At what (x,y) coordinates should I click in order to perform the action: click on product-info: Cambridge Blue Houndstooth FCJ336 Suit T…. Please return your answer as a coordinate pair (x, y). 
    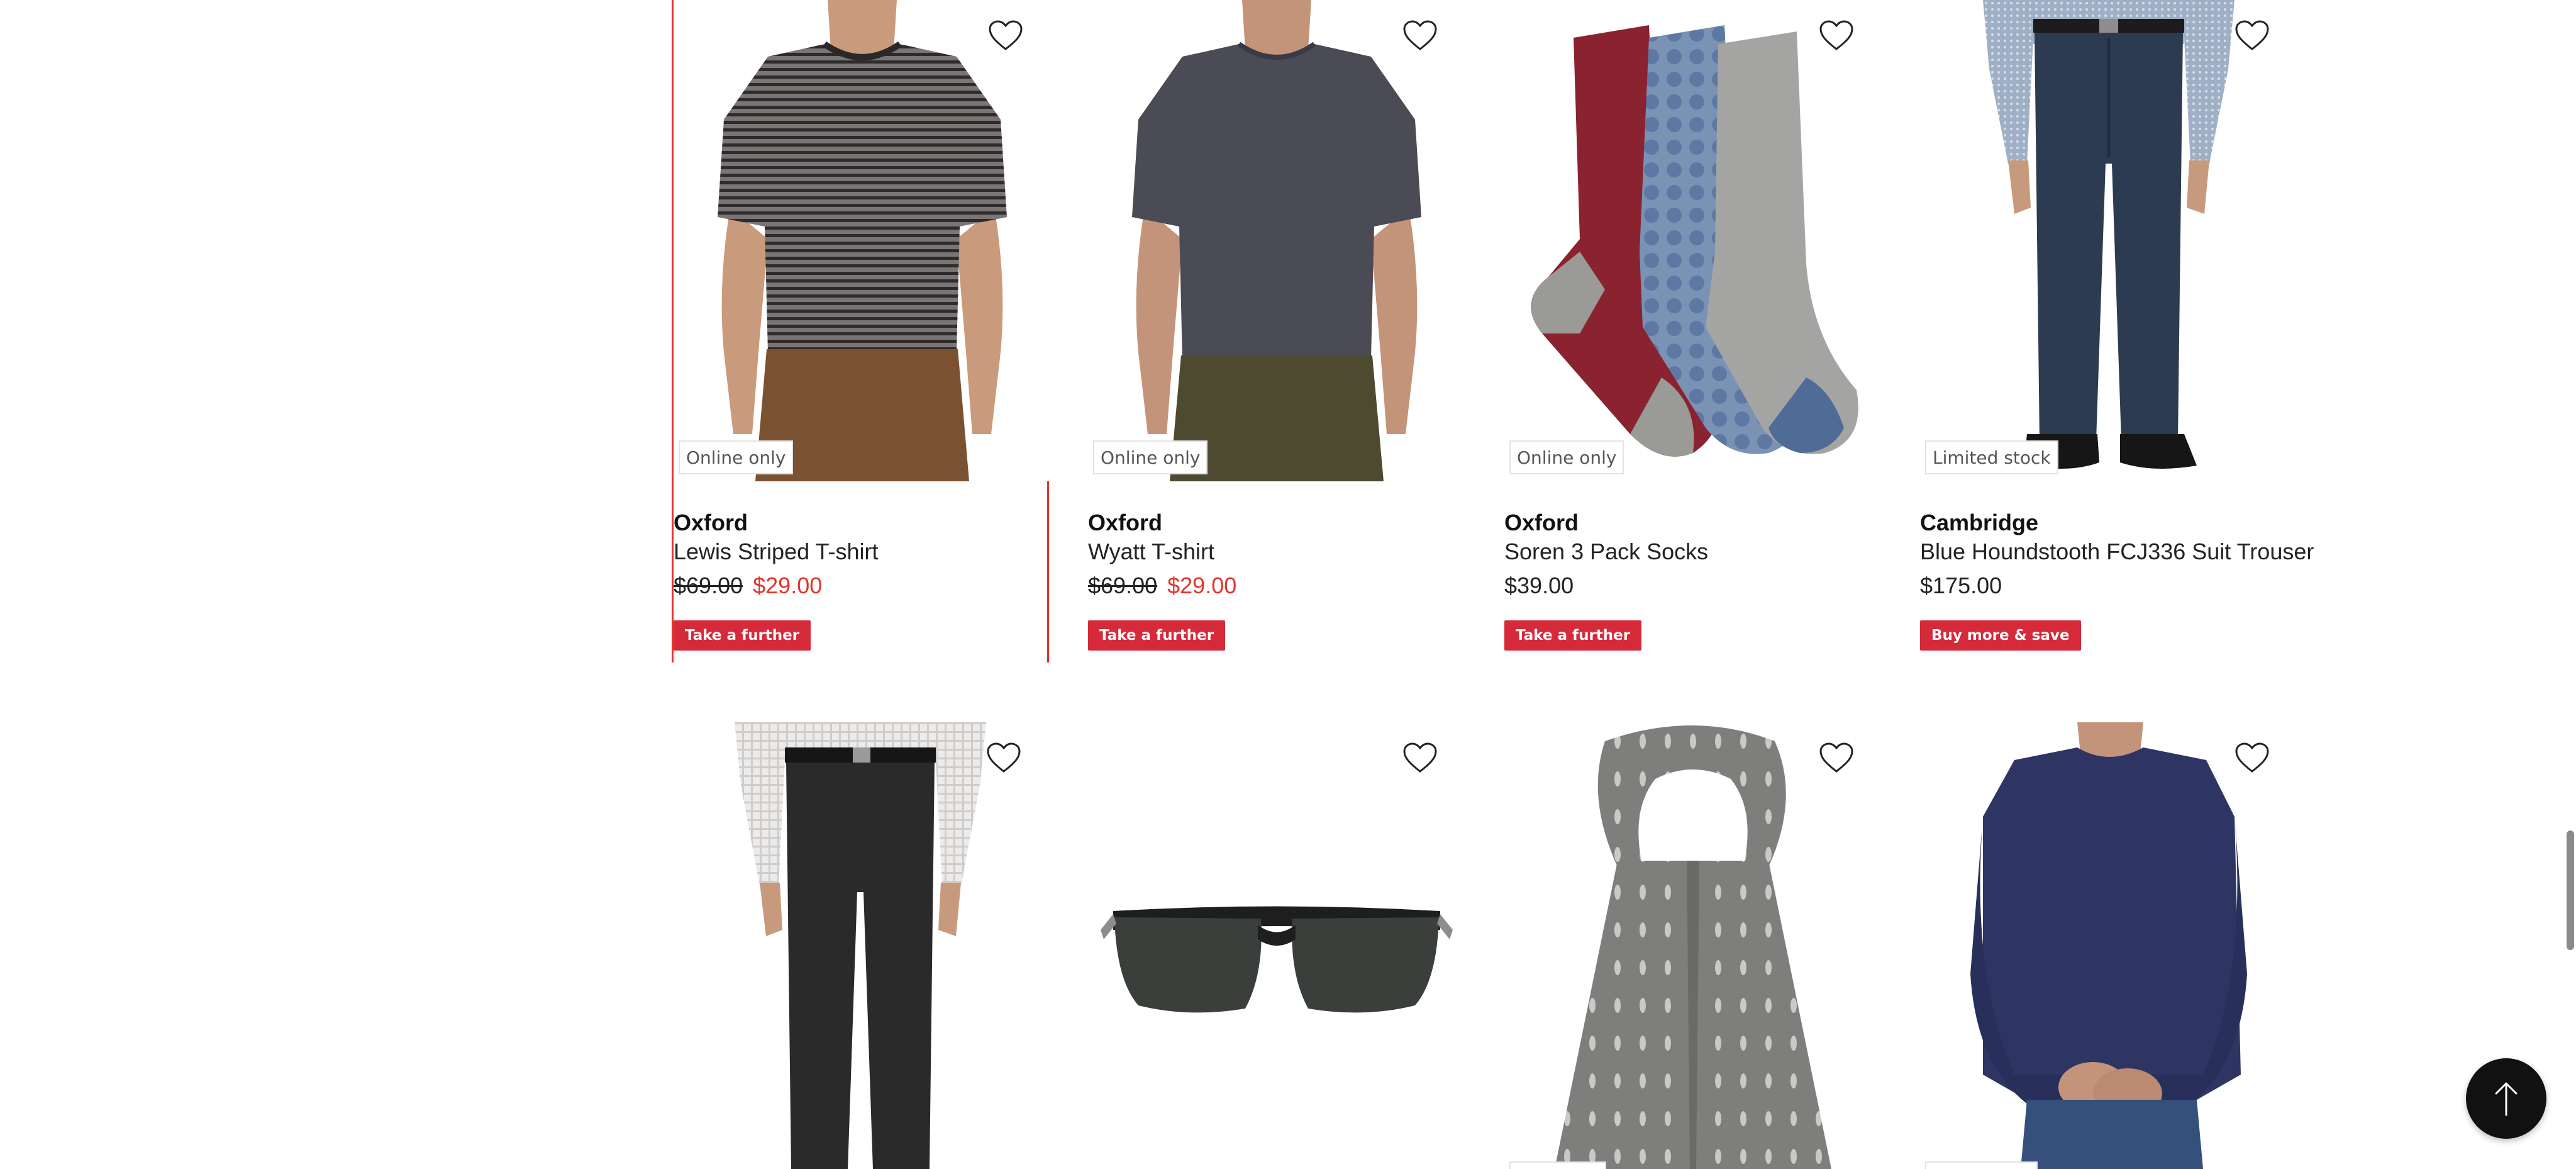
    Looking at the image, I should click on (2121, 580).